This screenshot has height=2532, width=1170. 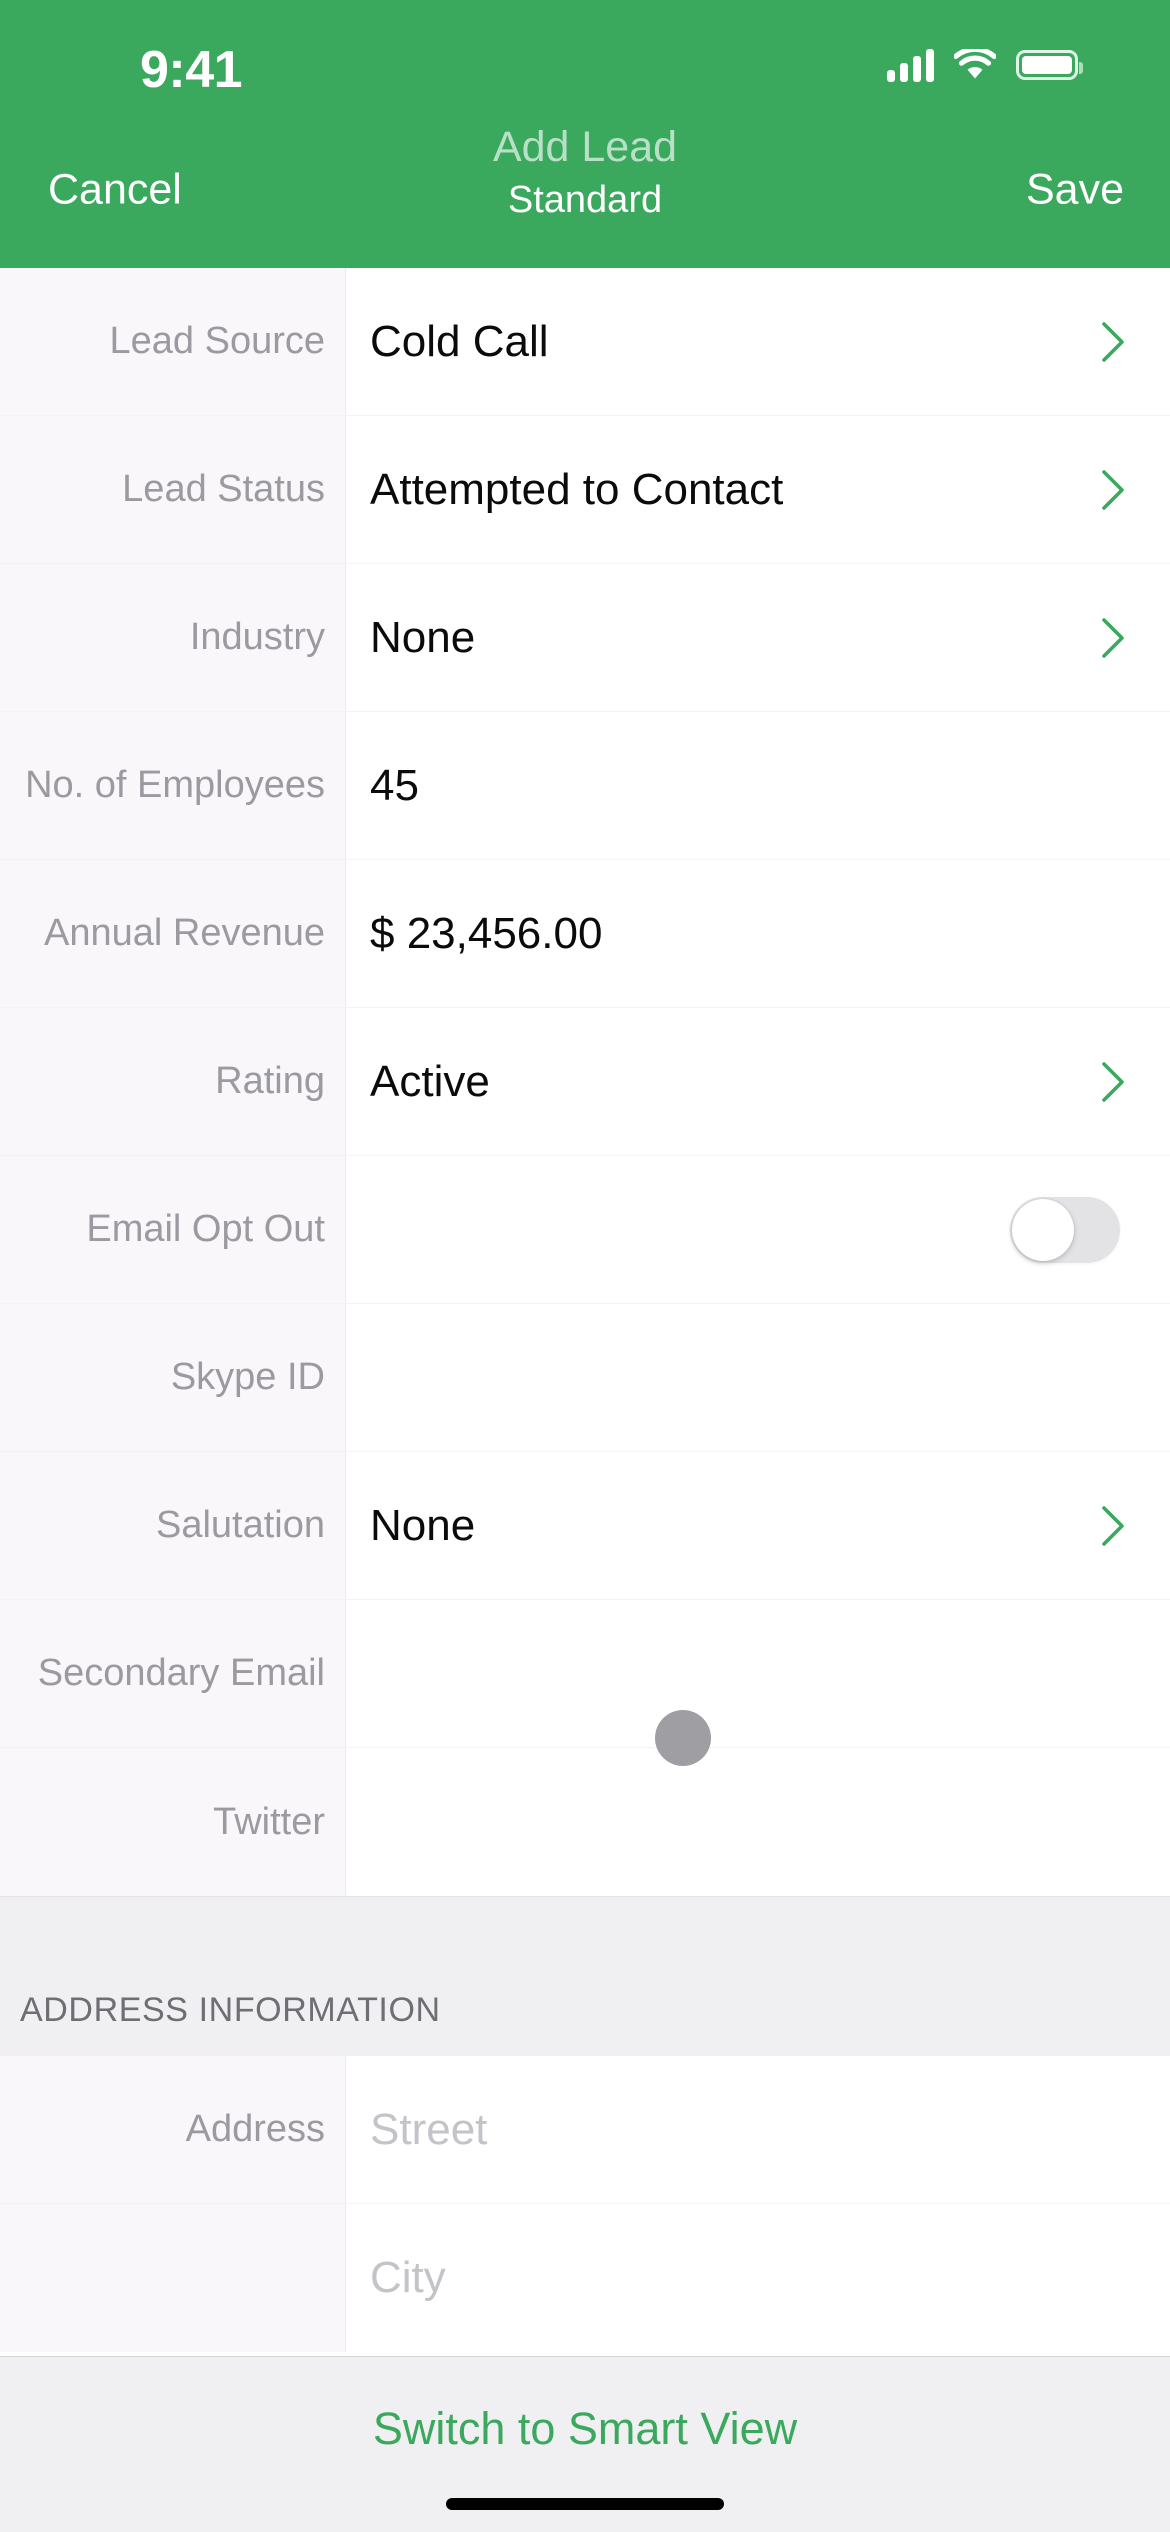 I want to click on home-indicator, so click(x=585, y=2504).